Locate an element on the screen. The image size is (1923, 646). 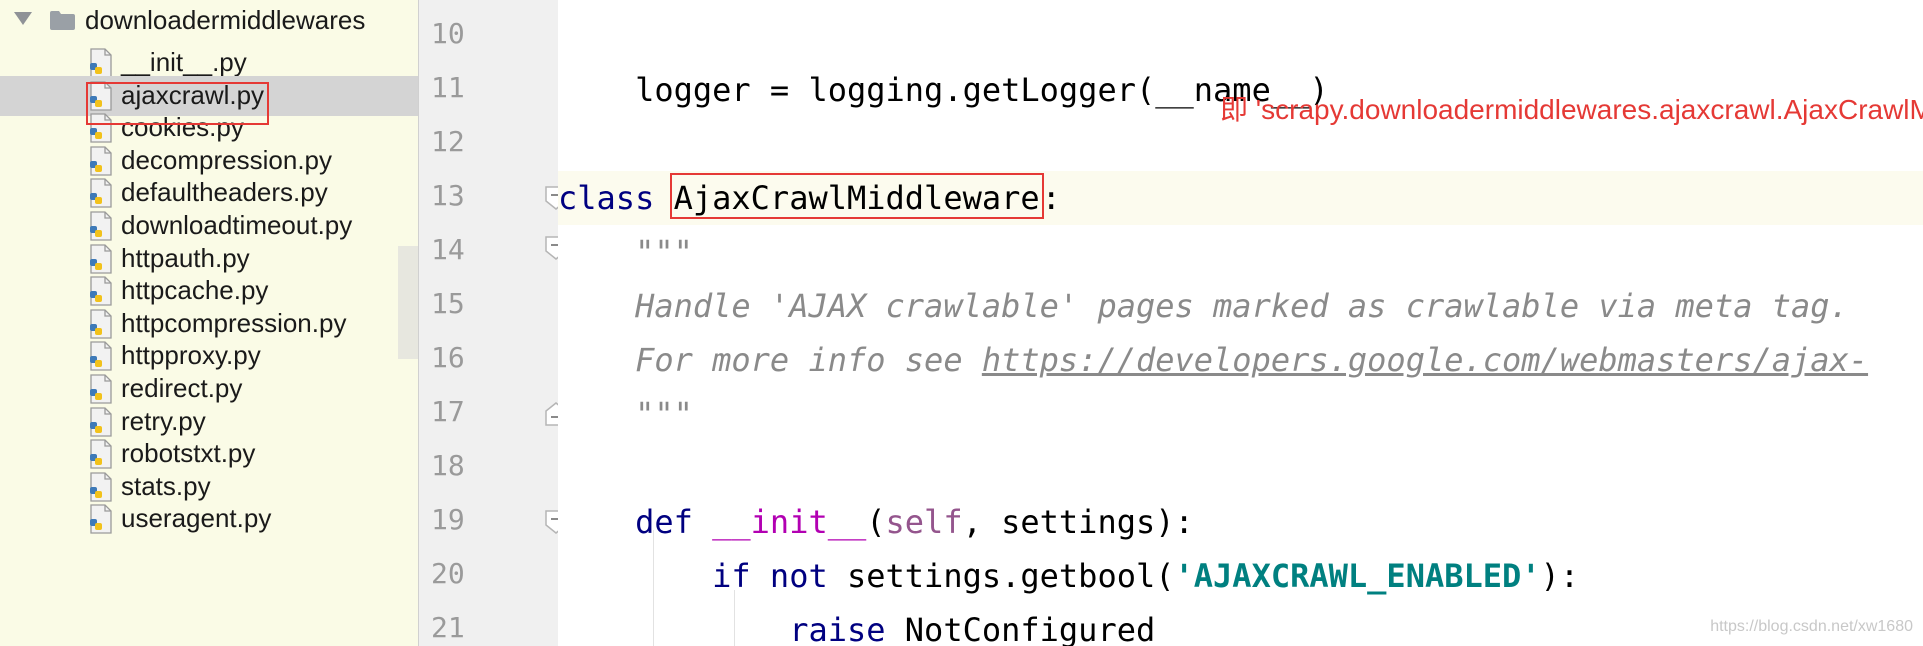
code-line-13: class AjaxCrawlMiddleware: is located at coordinates (1240, 198).